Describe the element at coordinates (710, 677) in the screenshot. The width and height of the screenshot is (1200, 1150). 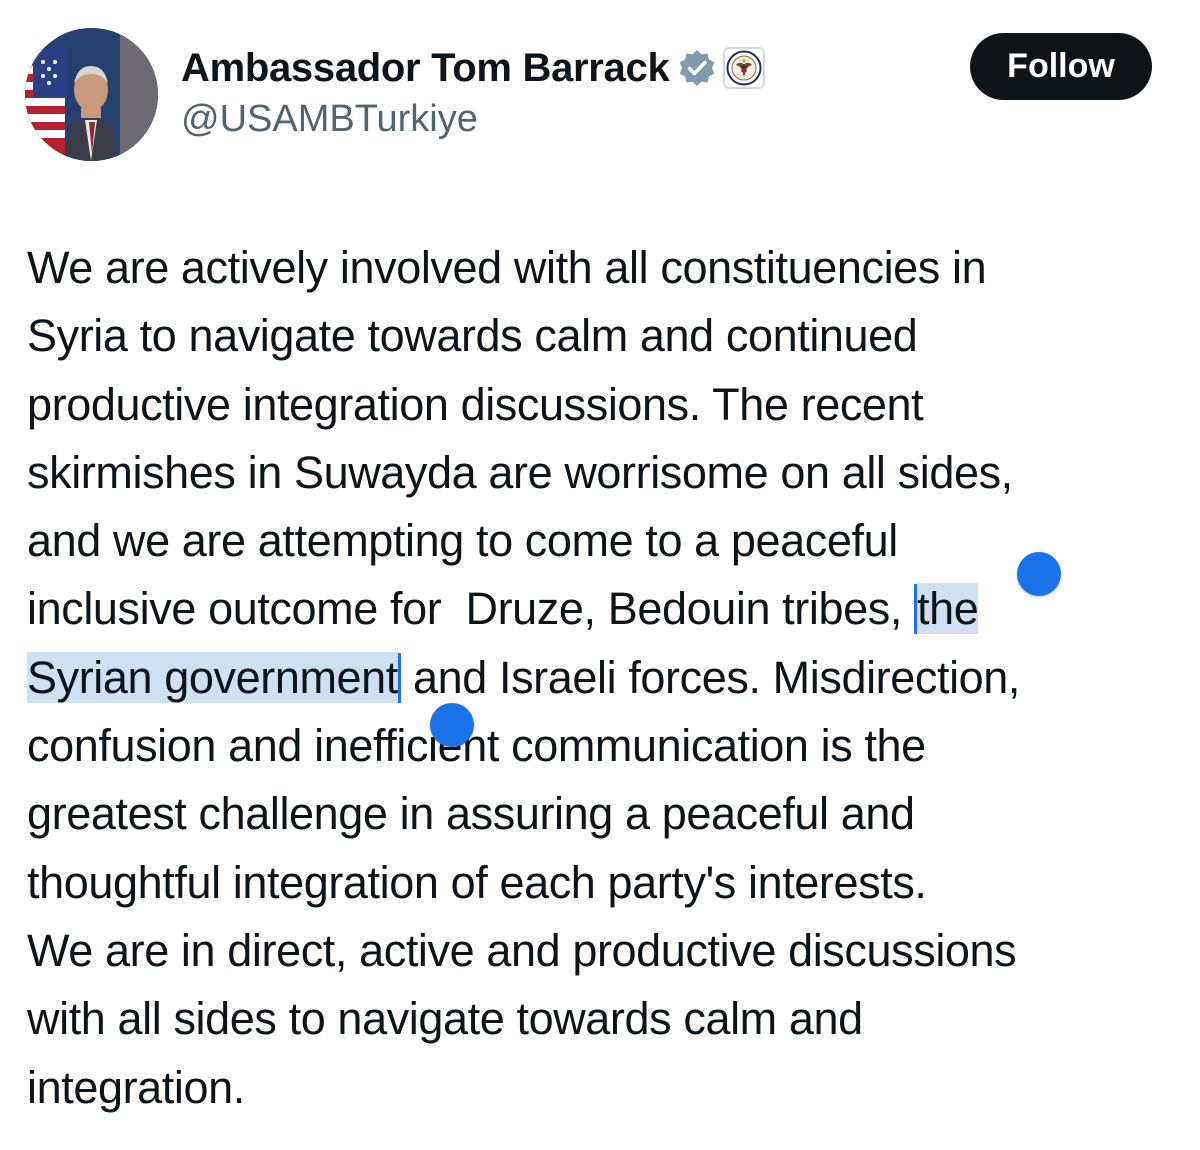
I see `tweet-line-segment: and Israeli forces. Misdirection,` at that location.